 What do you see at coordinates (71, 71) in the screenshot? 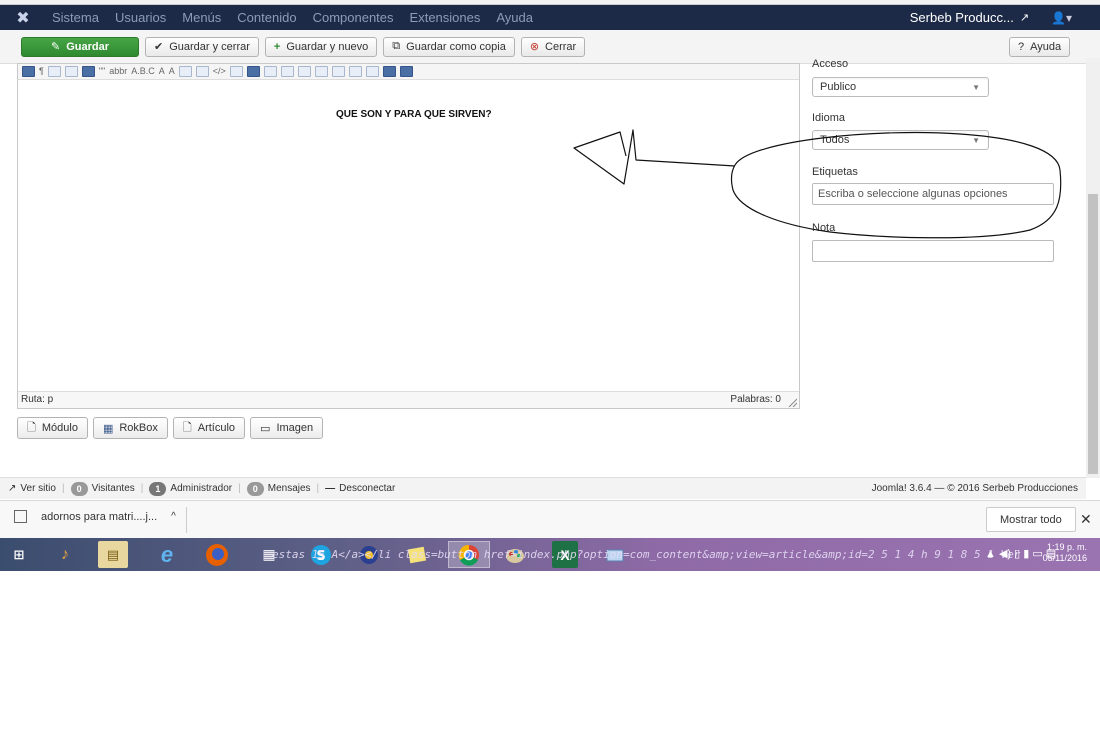
I see `image-insert-icon` at bounding box center [71, 71].